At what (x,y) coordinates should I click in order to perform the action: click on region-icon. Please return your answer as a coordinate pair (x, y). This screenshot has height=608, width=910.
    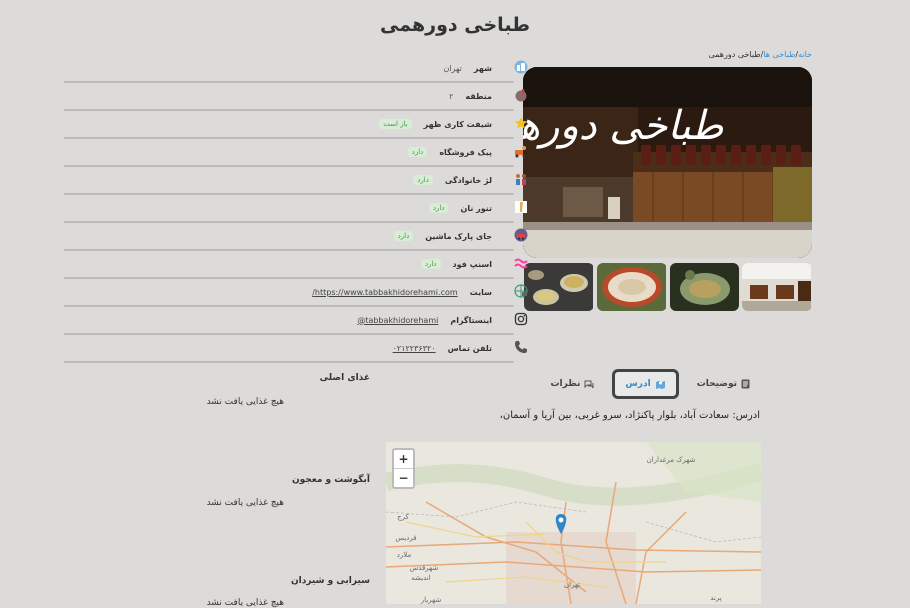
    Looking at the image, I should click on (520, 96).